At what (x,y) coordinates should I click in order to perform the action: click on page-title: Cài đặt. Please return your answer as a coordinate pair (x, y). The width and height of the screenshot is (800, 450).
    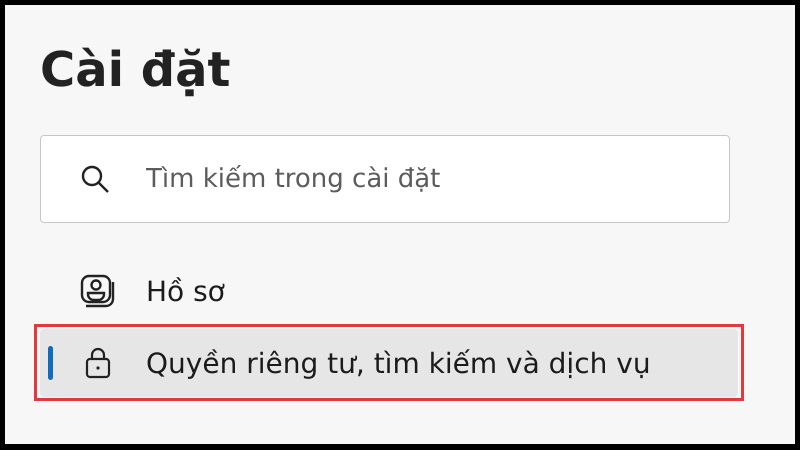
    Looking at the image, I should click on (135, 70).